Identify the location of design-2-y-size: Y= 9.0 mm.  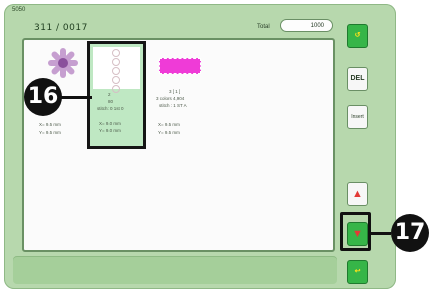
(110, 130).